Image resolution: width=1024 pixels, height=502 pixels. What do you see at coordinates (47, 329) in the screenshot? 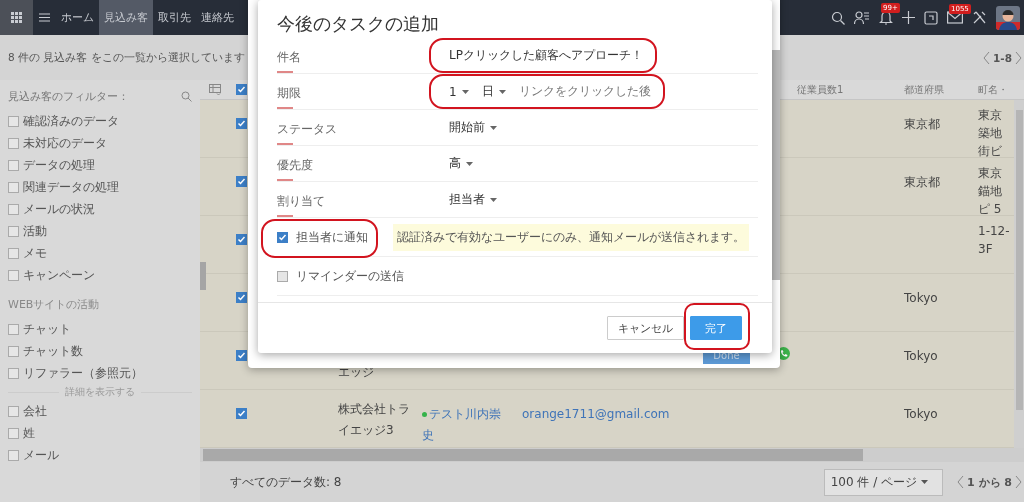
I see `filter-label: チャット` at bounding box center [47, 329].